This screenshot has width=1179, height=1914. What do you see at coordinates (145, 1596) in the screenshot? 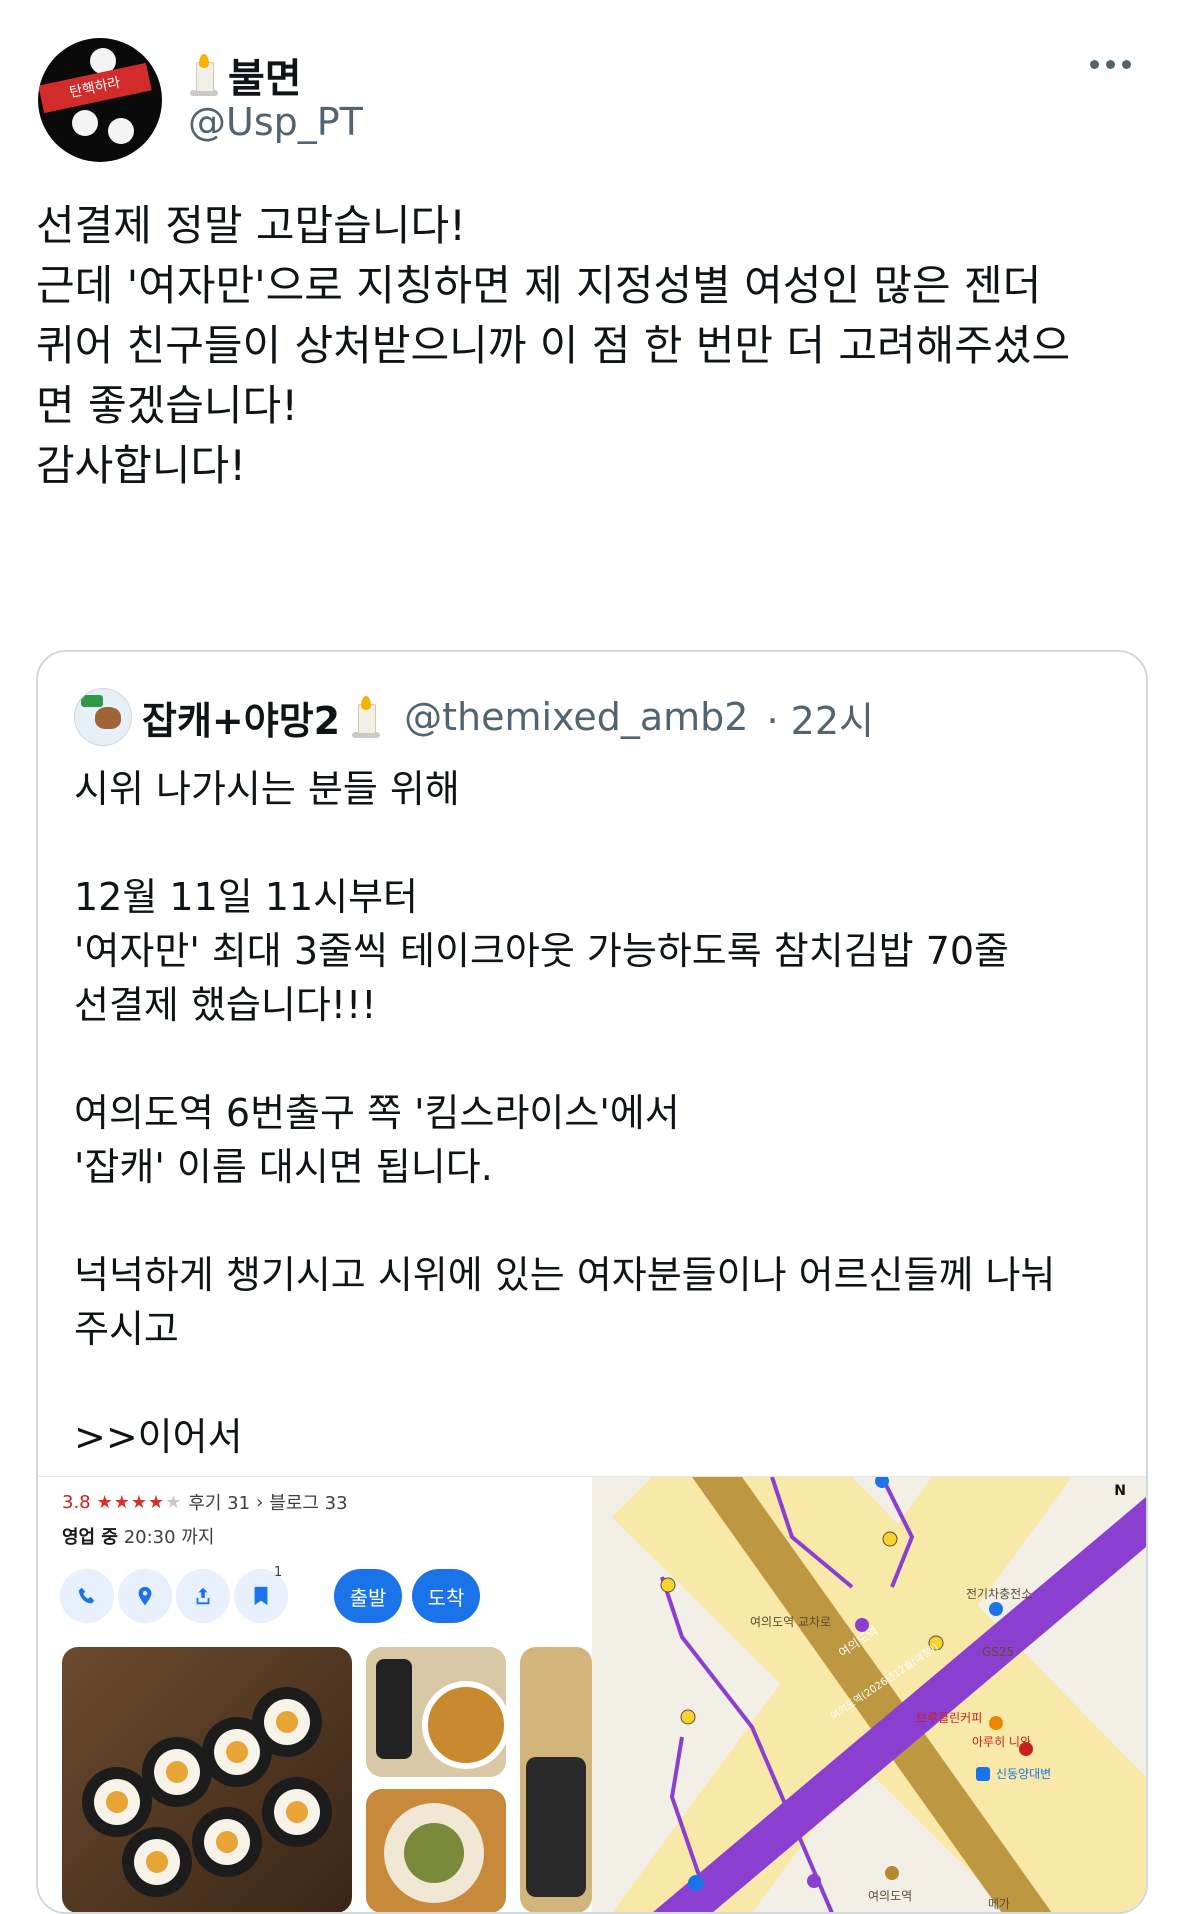
I see `location-pin-icon` at bounding box center [145, 1596].